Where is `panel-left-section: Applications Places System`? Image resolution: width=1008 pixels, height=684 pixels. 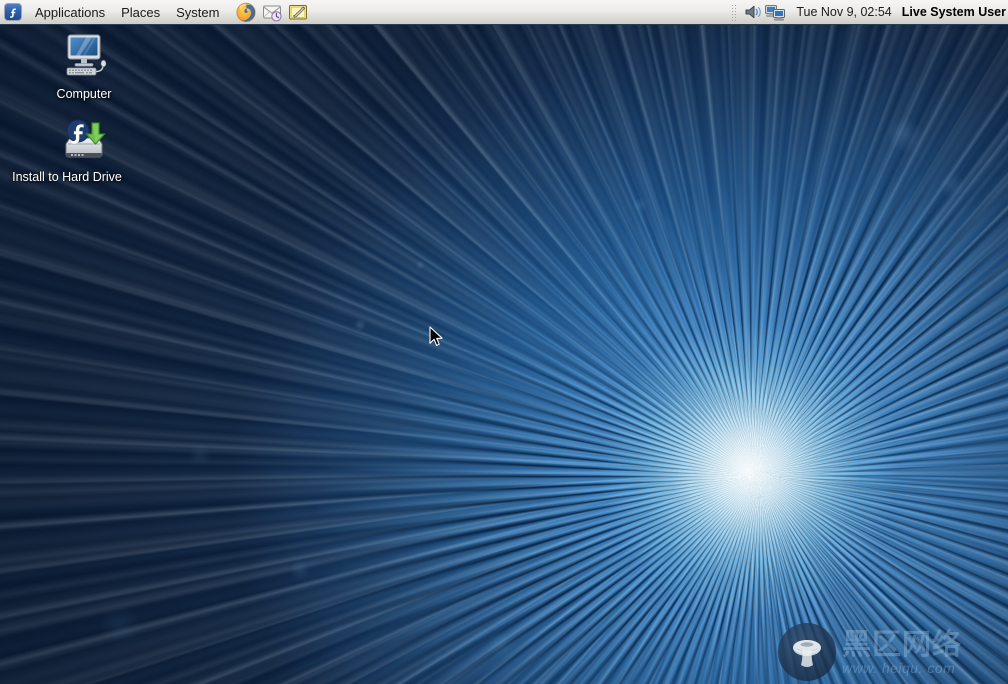 panel-left-section: Applications Places System is located at coordinates (154, 12).